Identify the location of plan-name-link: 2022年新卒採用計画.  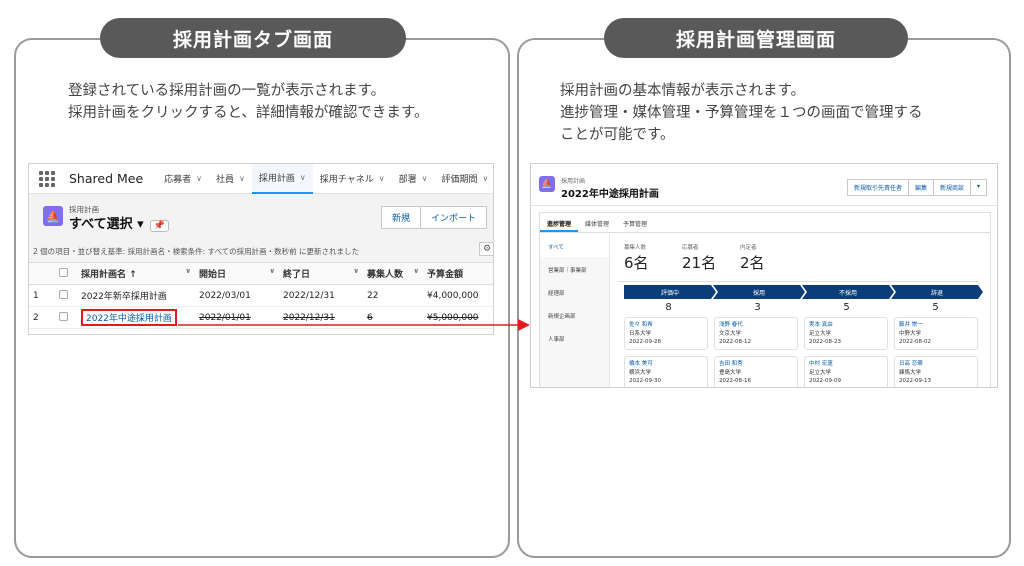
(136, 295).